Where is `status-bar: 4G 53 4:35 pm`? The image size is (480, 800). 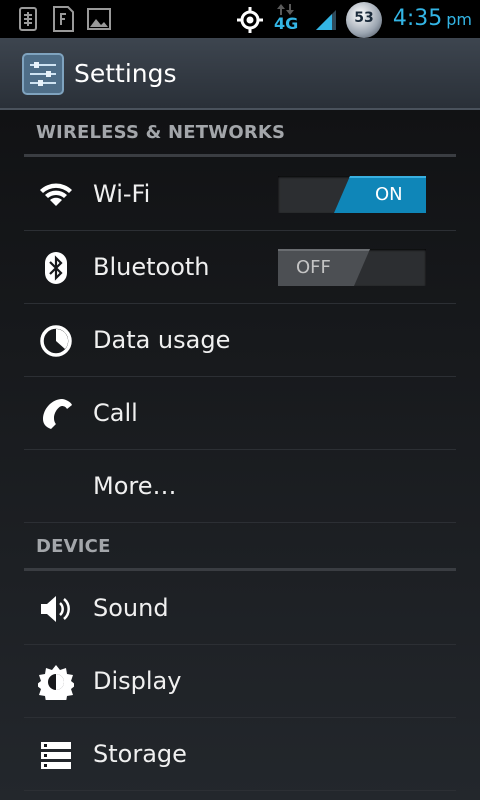
status-bar: 4G 53 4:35 pm is located at coordinates (240, 19).